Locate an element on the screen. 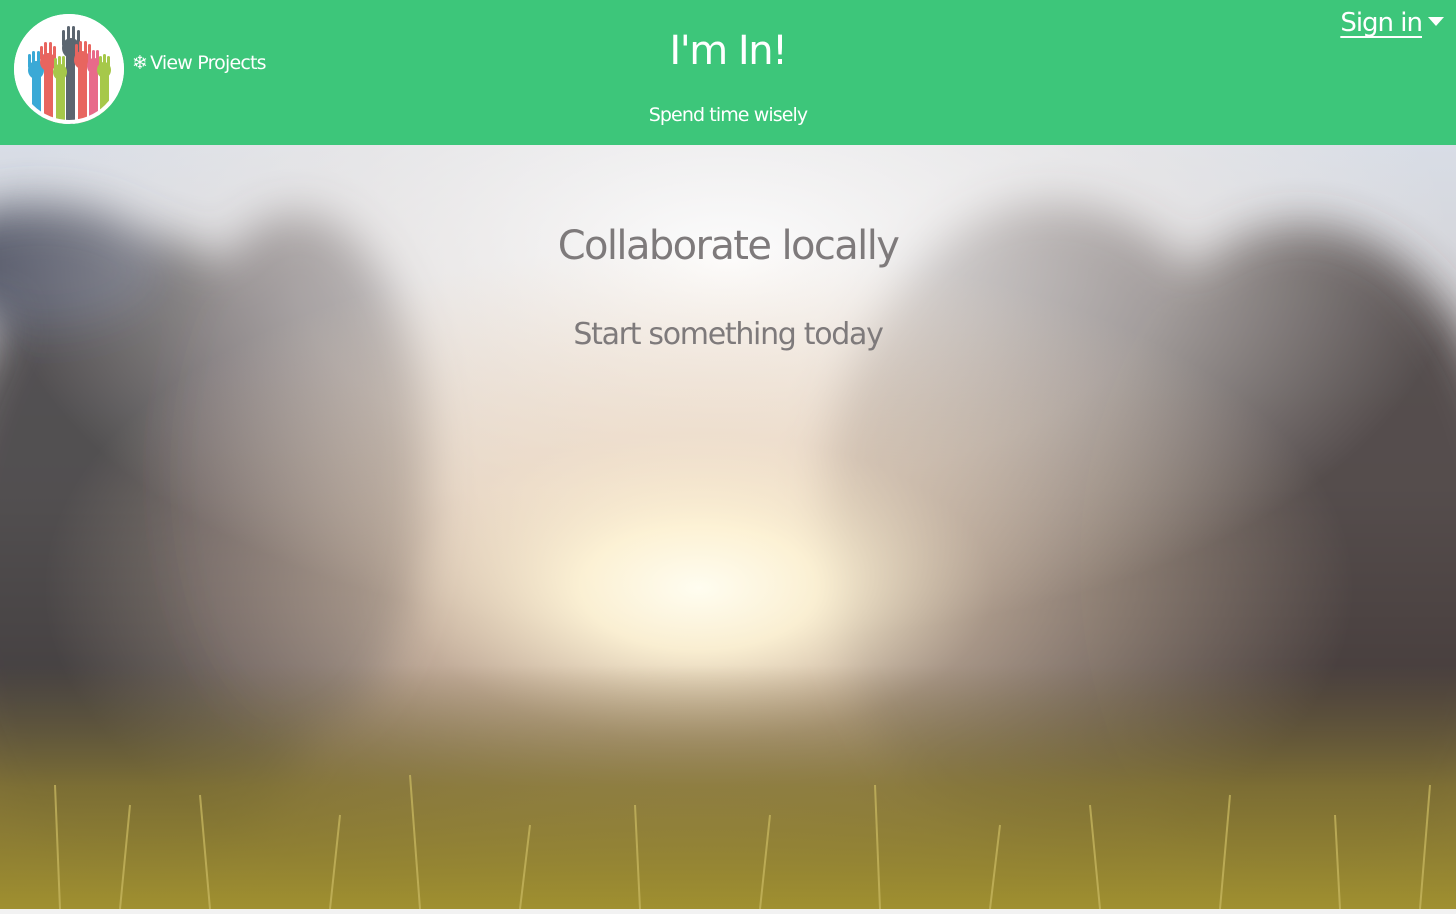 The height and width of the screenshot is (914, 1456). sign-in-dropdown: Sign in is located at coordinates (1392, 23).